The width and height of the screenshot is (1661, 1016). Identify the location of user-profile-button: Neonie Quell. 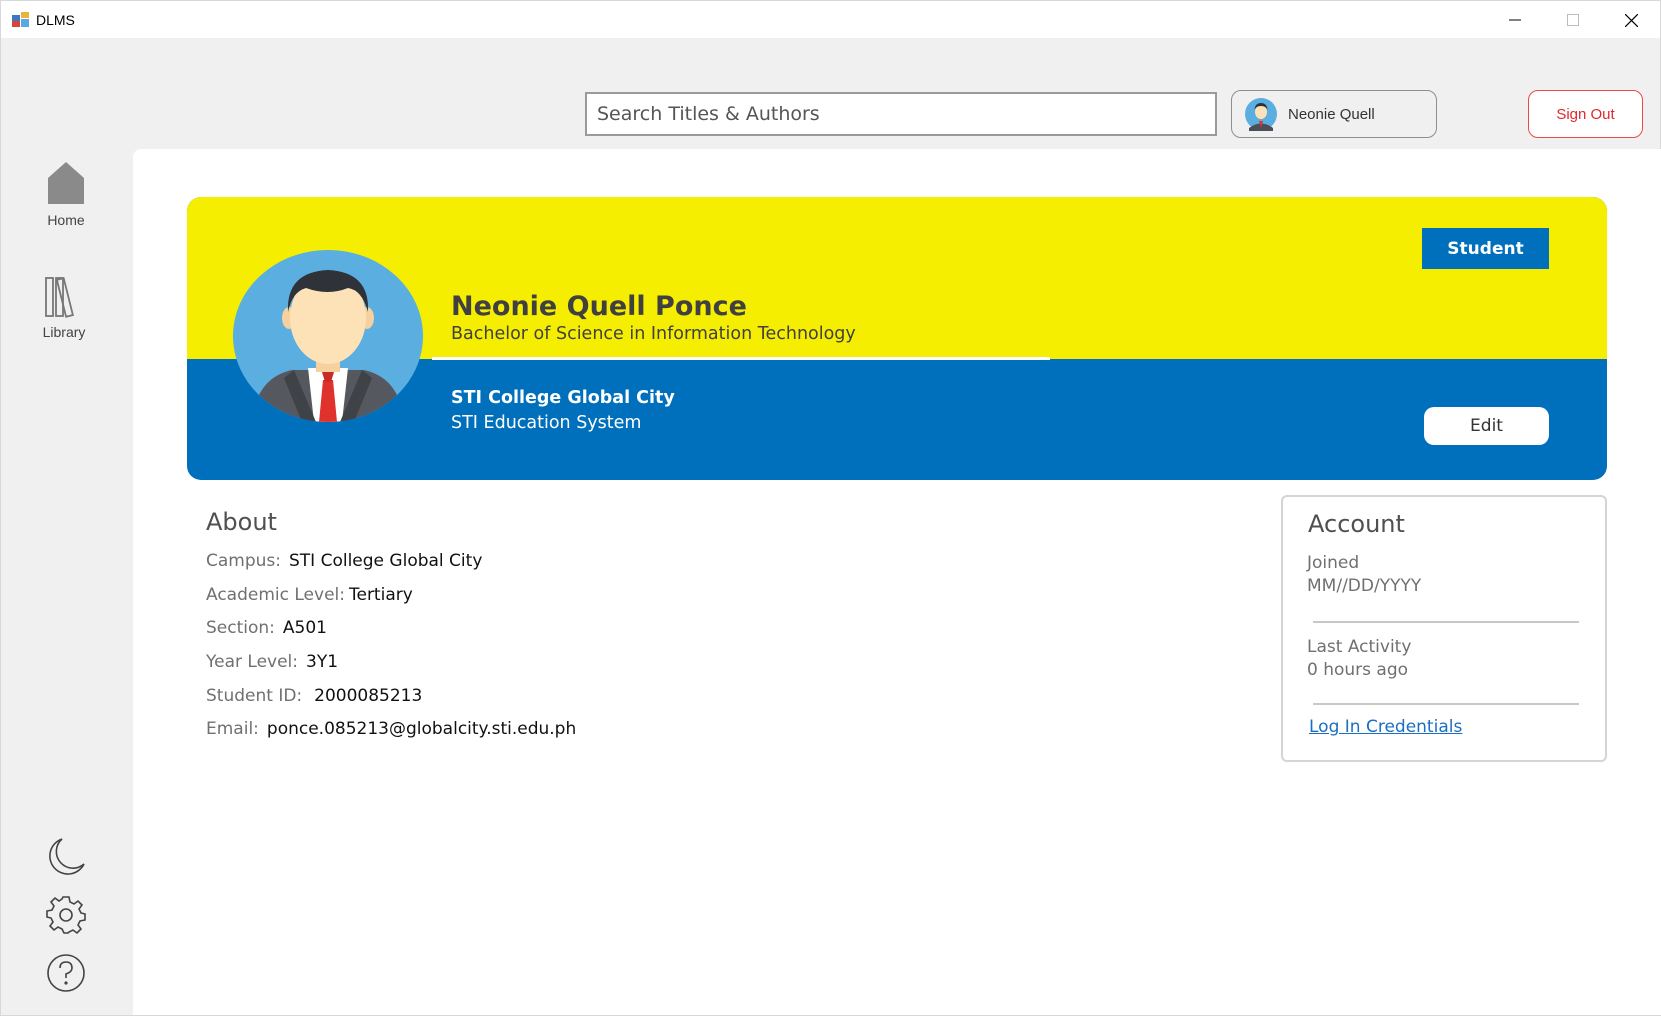
(1334, 114).